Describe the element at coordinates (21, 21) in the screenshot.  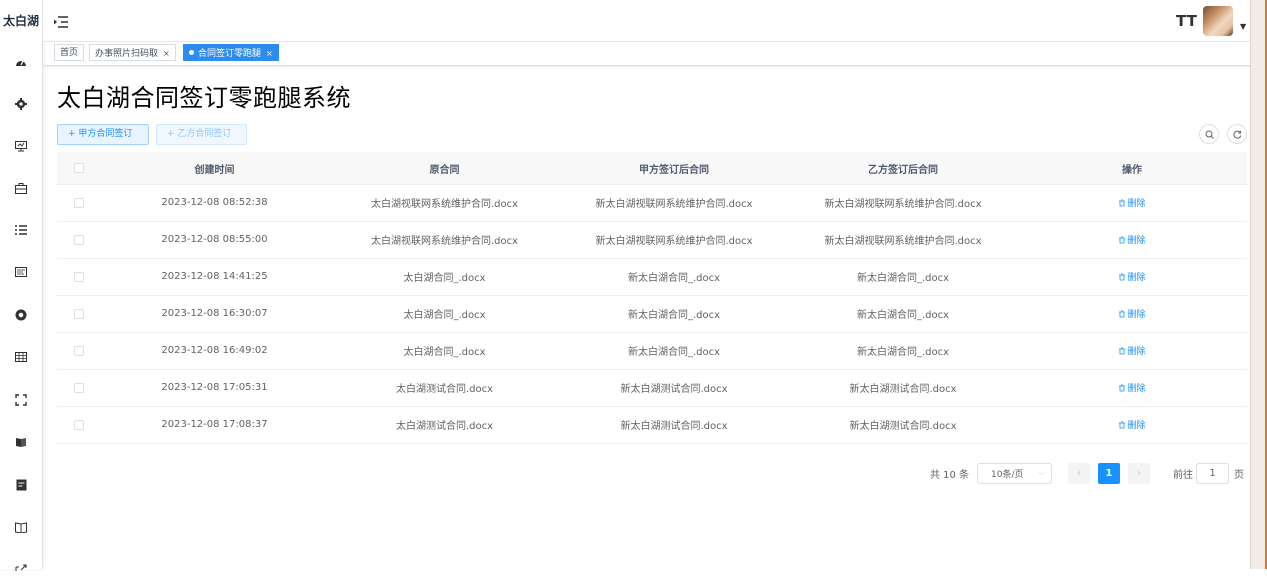
I see `app-logo: 太白湖` at that location.